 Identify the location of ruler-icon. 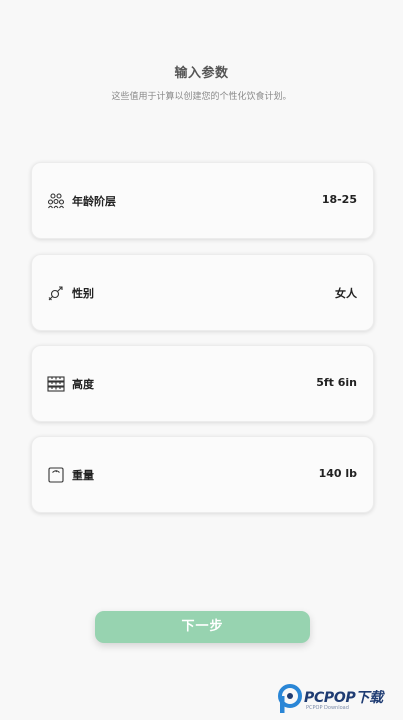
(56, 384).